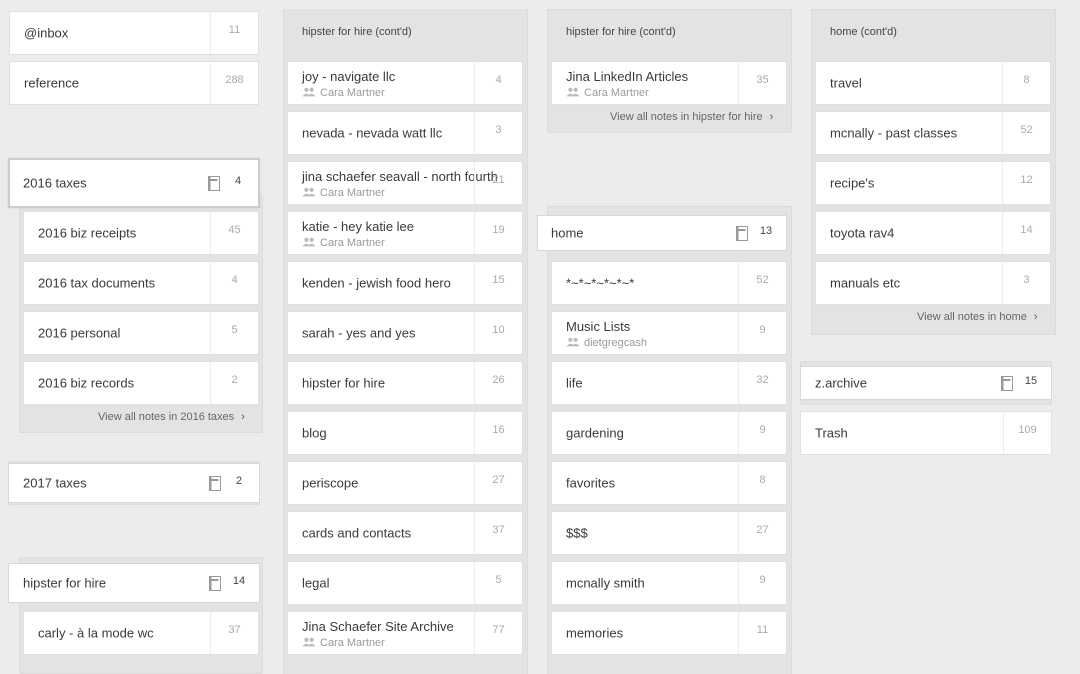 The height and width of the screenshot is (674, 1080). Describe the element at coordinates (1027, 433) in the screenshot. I see `note-count: 109` at that location.